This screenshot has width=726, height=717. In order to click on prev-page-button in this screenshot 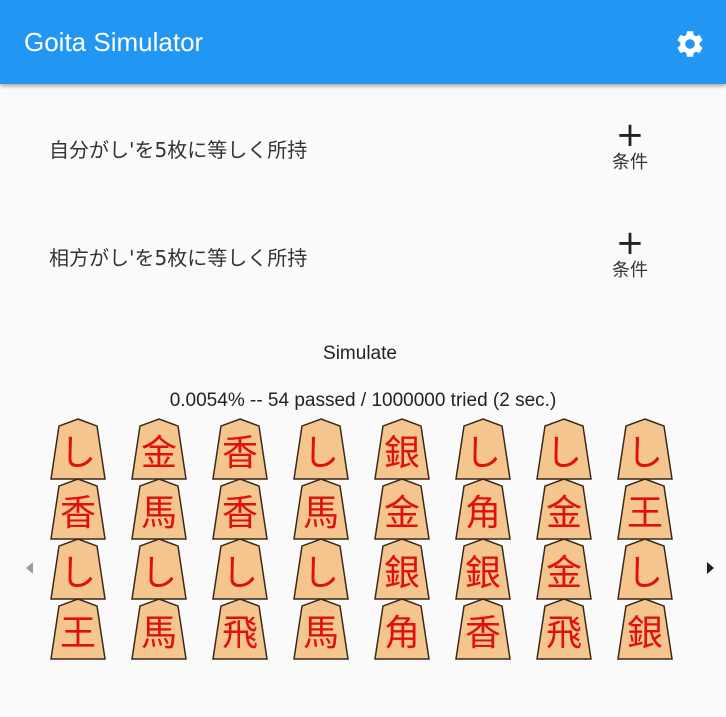, I will do `click(30, 568)`.